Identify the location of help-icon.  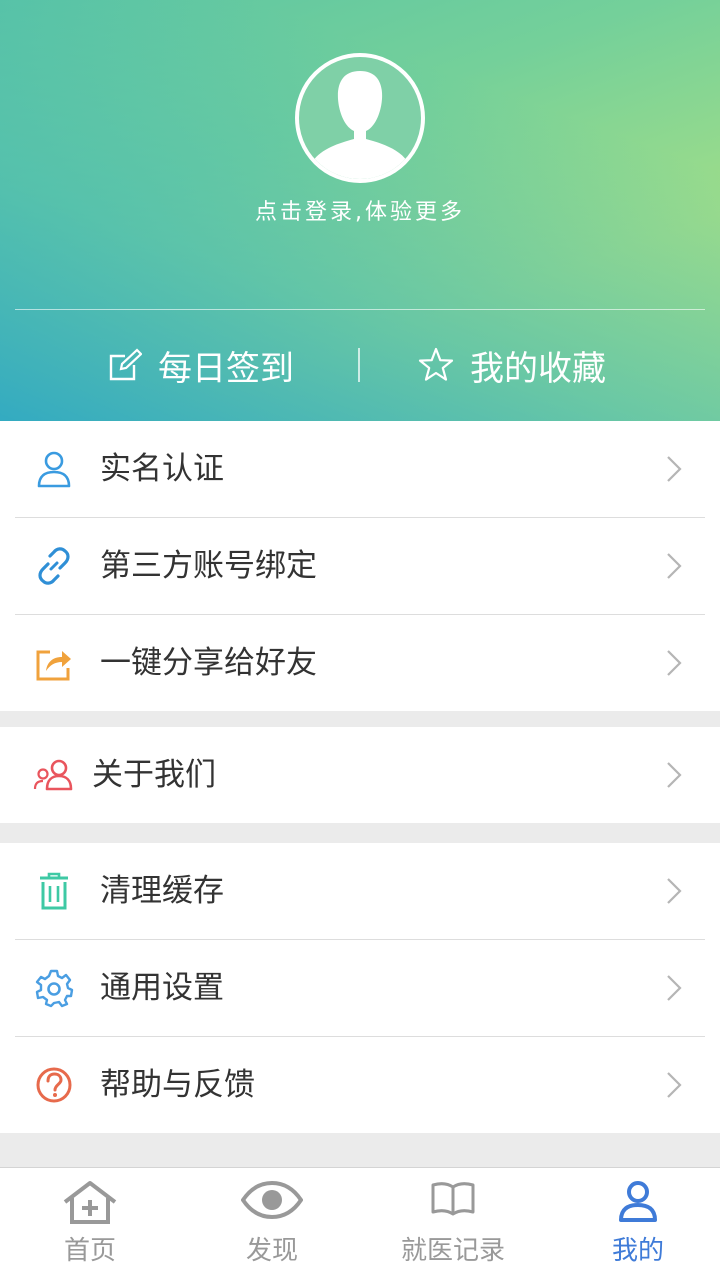
(54, 1085).